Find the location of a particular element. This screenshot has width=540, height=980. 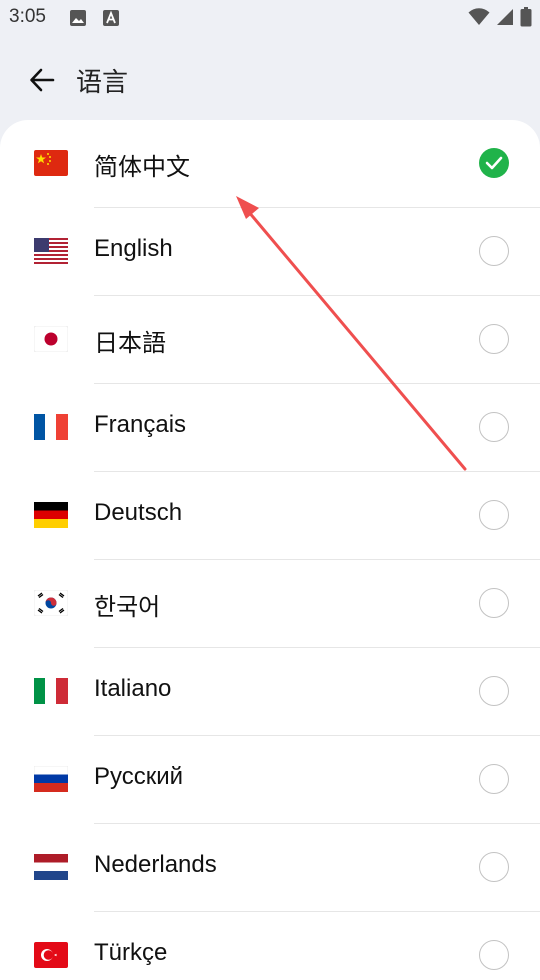

checkmark-icon is located at coordinates (494, 163).